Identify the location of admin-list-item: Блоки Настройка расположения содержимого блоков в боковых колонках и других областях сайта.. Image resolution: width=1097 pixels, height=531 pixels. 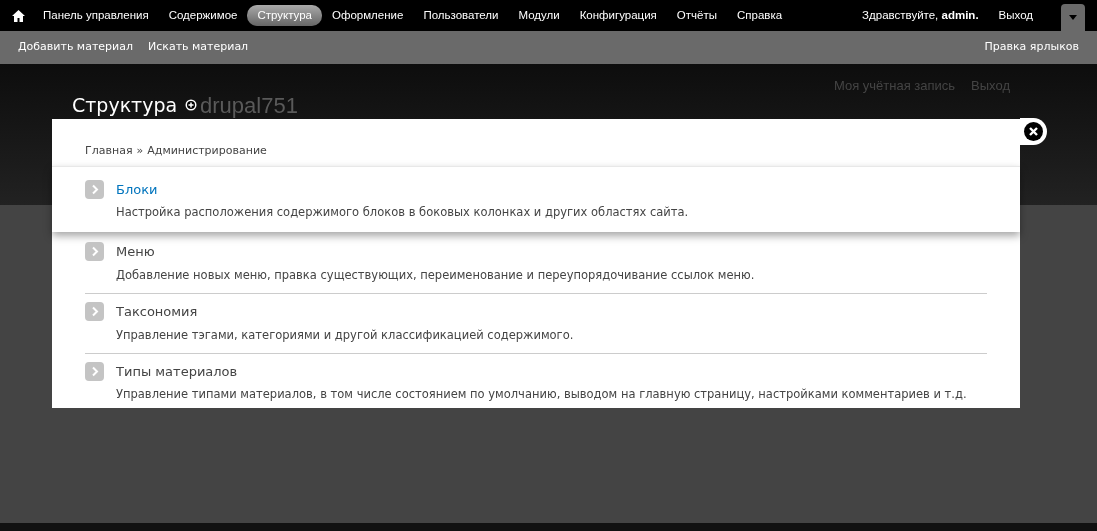
(536, 199).